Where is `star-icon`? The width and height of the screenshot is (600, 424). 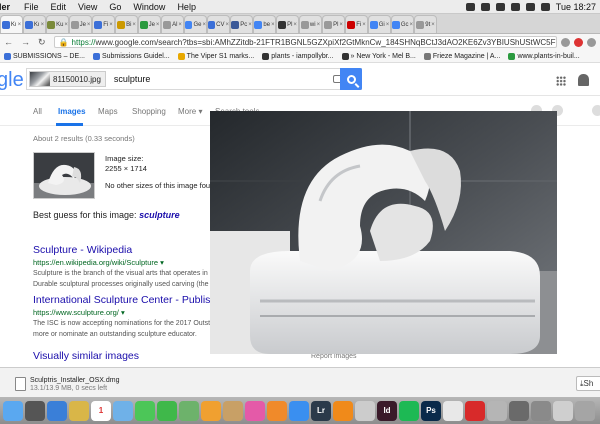 star-icon is located at coordinates (565, 42).